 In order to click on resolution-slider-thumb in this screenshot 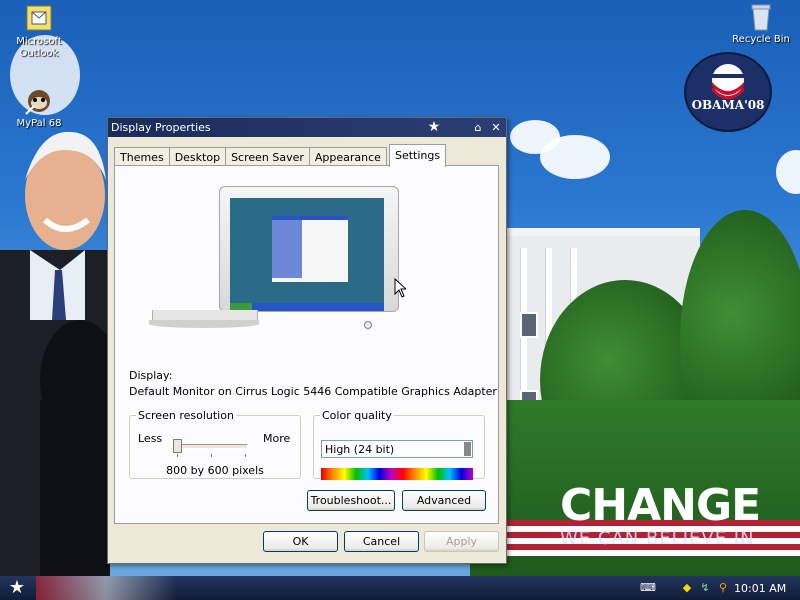, I will do `click(177, 446)`.